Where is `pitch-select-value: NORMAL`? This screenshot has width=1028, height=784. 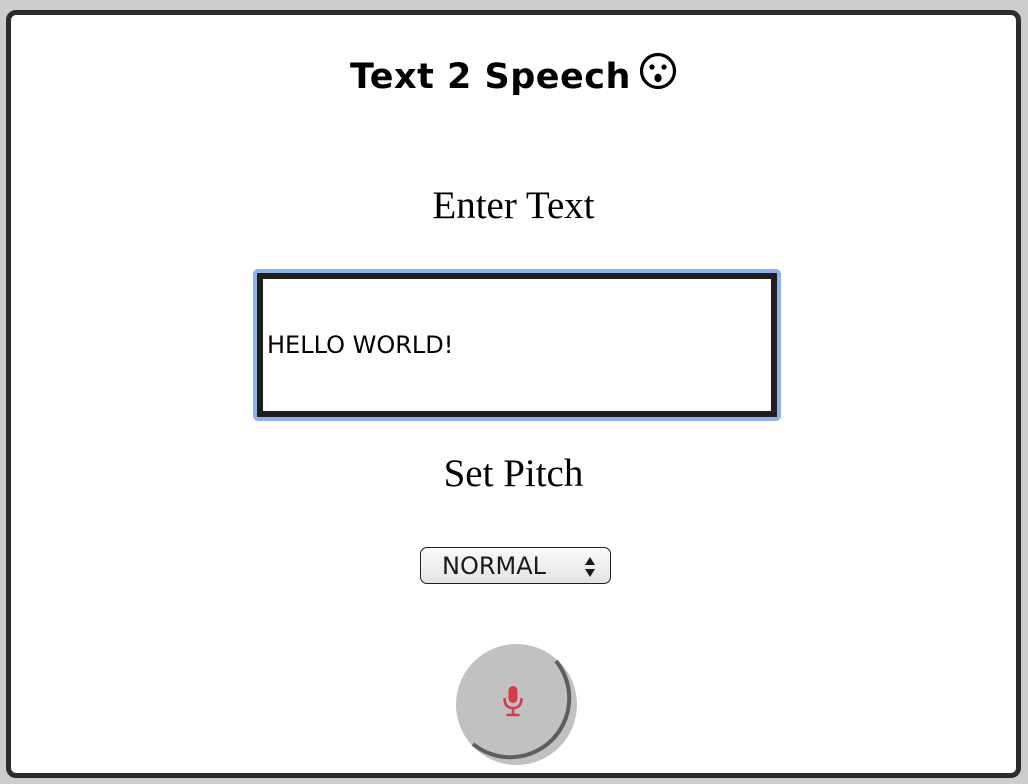
pitch-select-value: NORMAL is located at coordinates (494, 566).